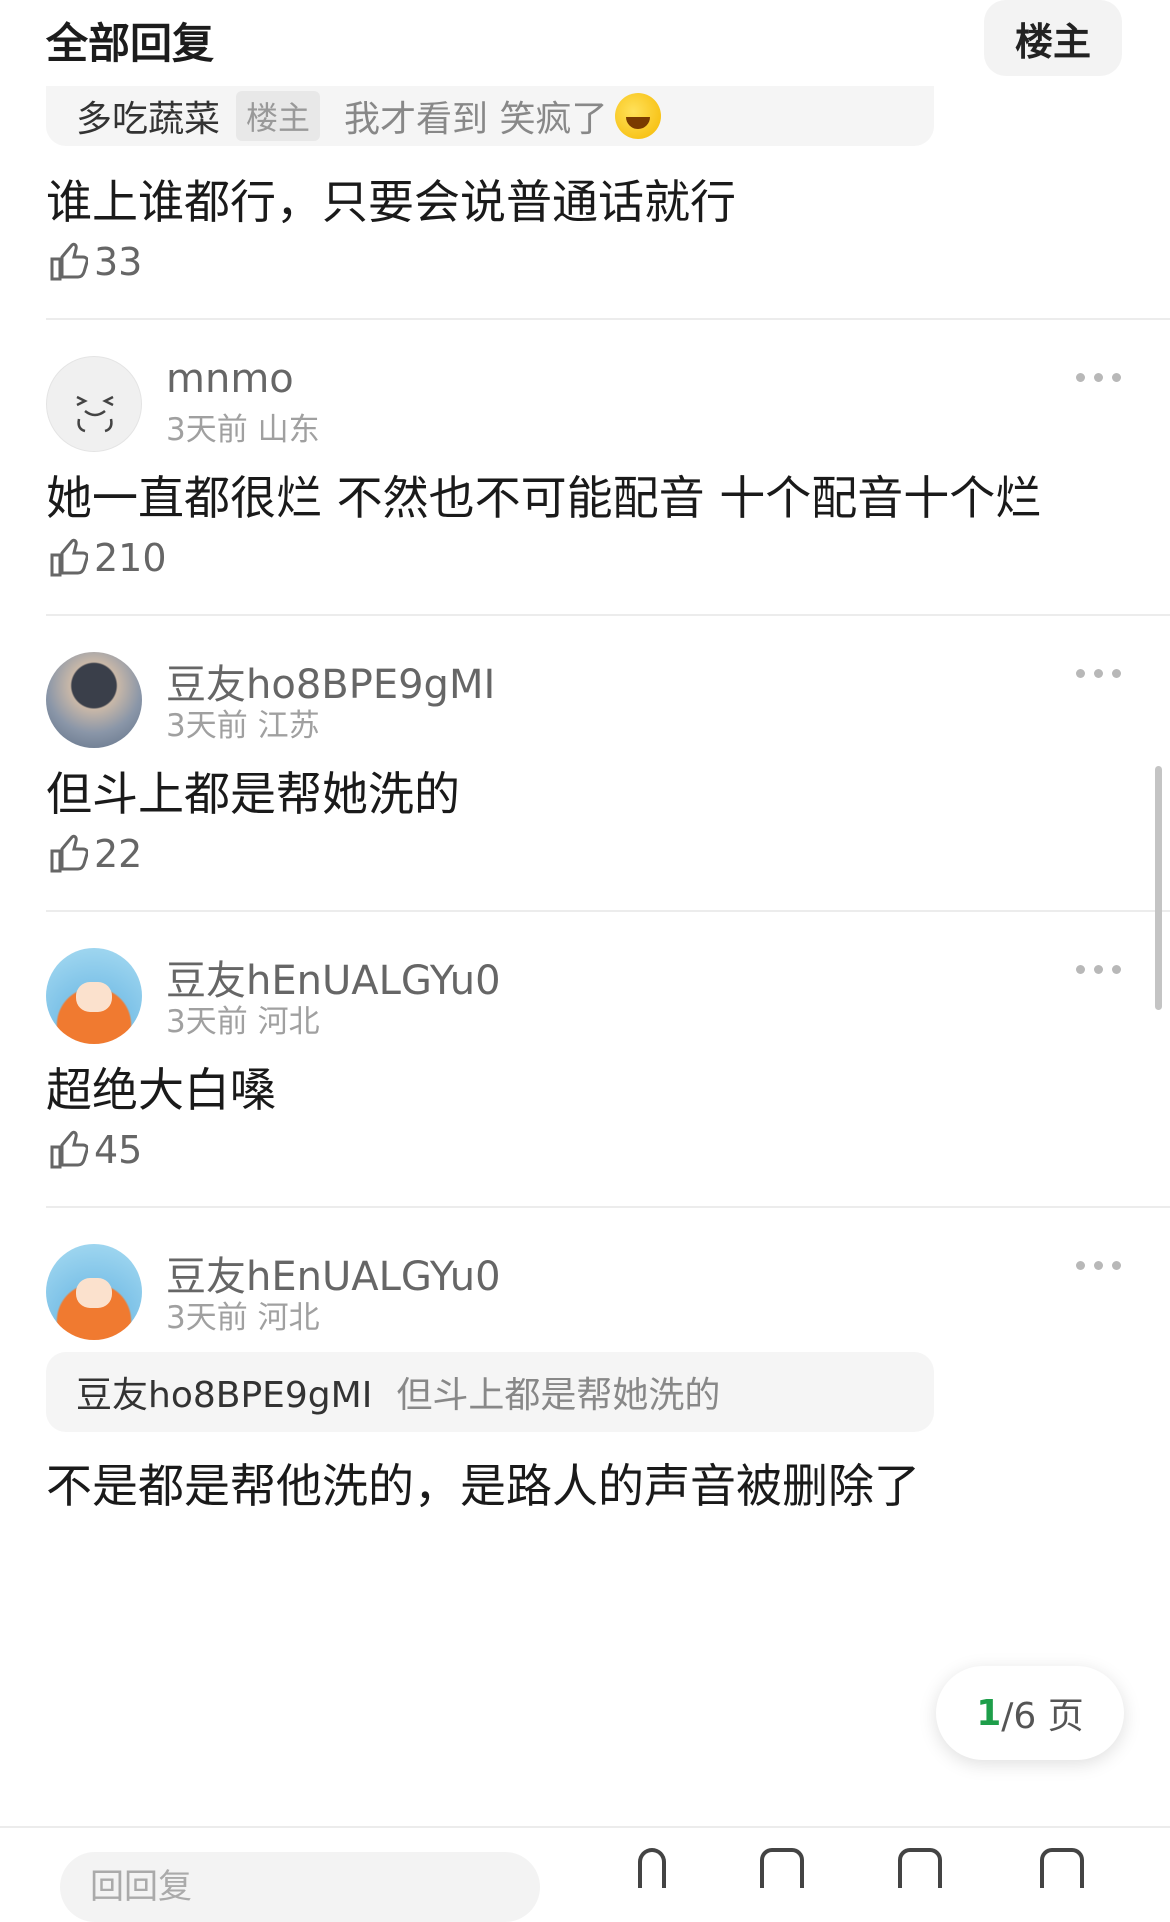  I want to click on comment-icon, so click(920, 1868).